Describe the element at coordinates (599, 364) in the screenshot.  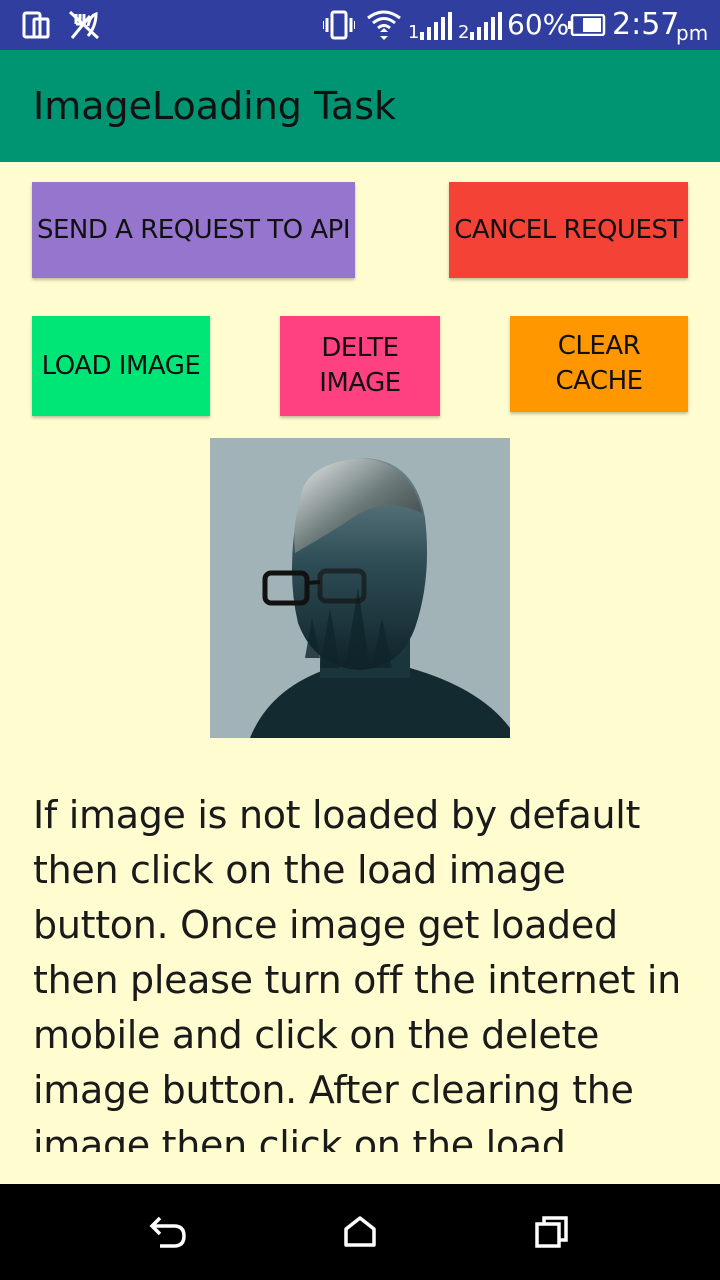
I see `clear-cache-button: CLEAR CACHE` at that location.